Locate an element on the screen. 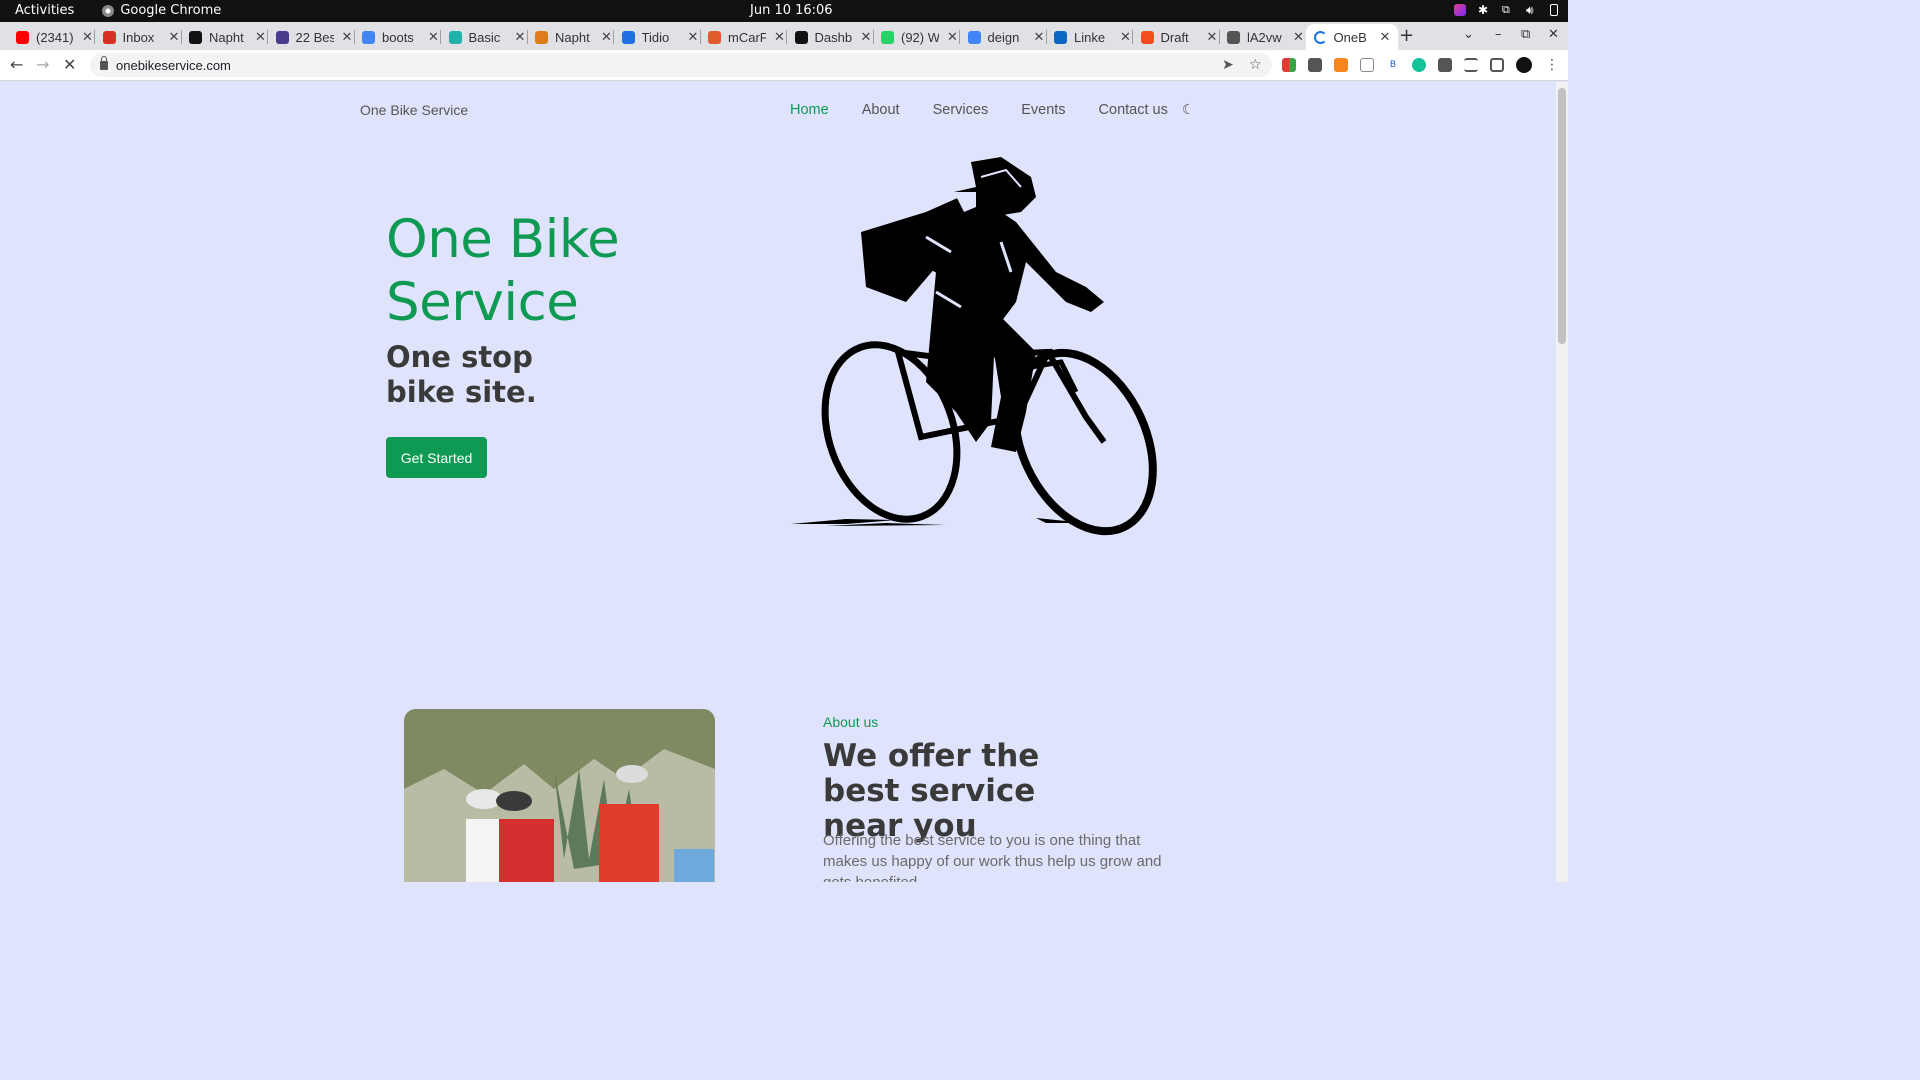 Image resolution: width=1920 pixels, height=1080 pixels. browser-tab: deign ✕ is located at coordinates (1006, 37).